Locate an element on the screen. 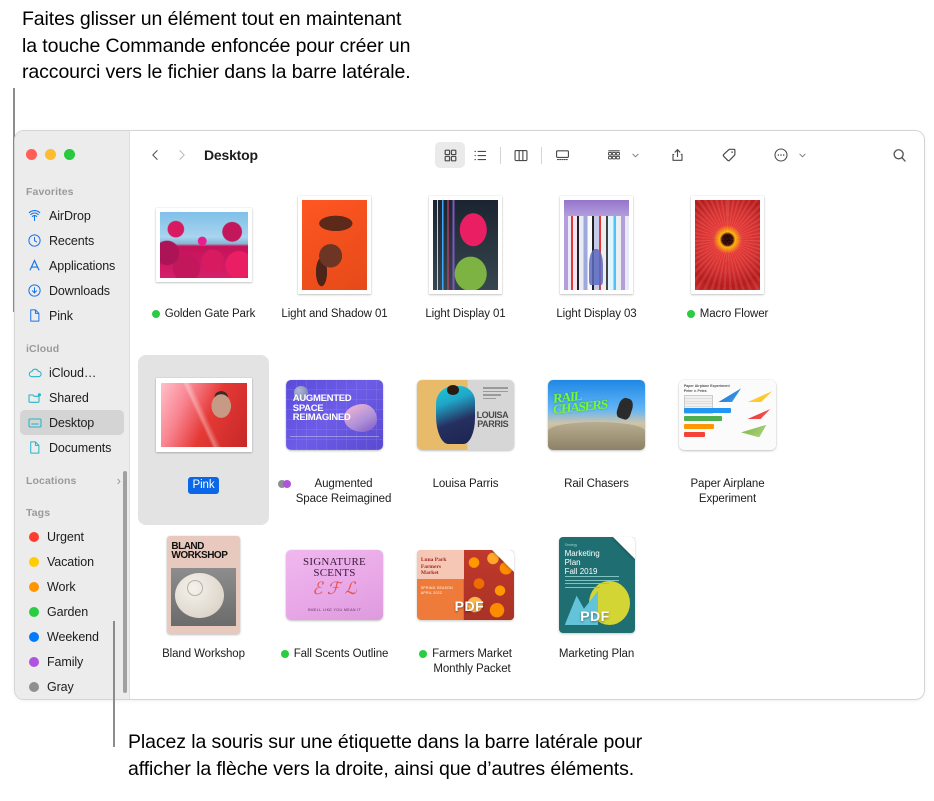 Image resolution: width=934 pixels, height=801 pixels. sidebar-item-label: Pink is located at coordinates (61, 315).